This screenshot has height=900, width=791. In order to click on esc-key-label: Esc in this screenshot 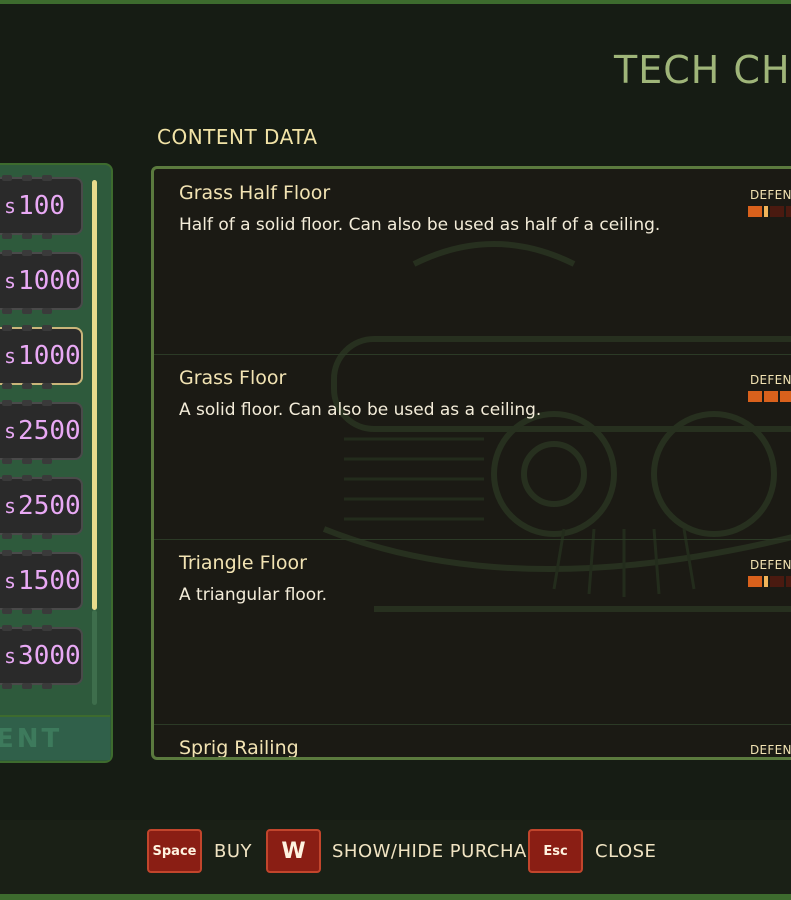, I will do `click(555, 851)`.